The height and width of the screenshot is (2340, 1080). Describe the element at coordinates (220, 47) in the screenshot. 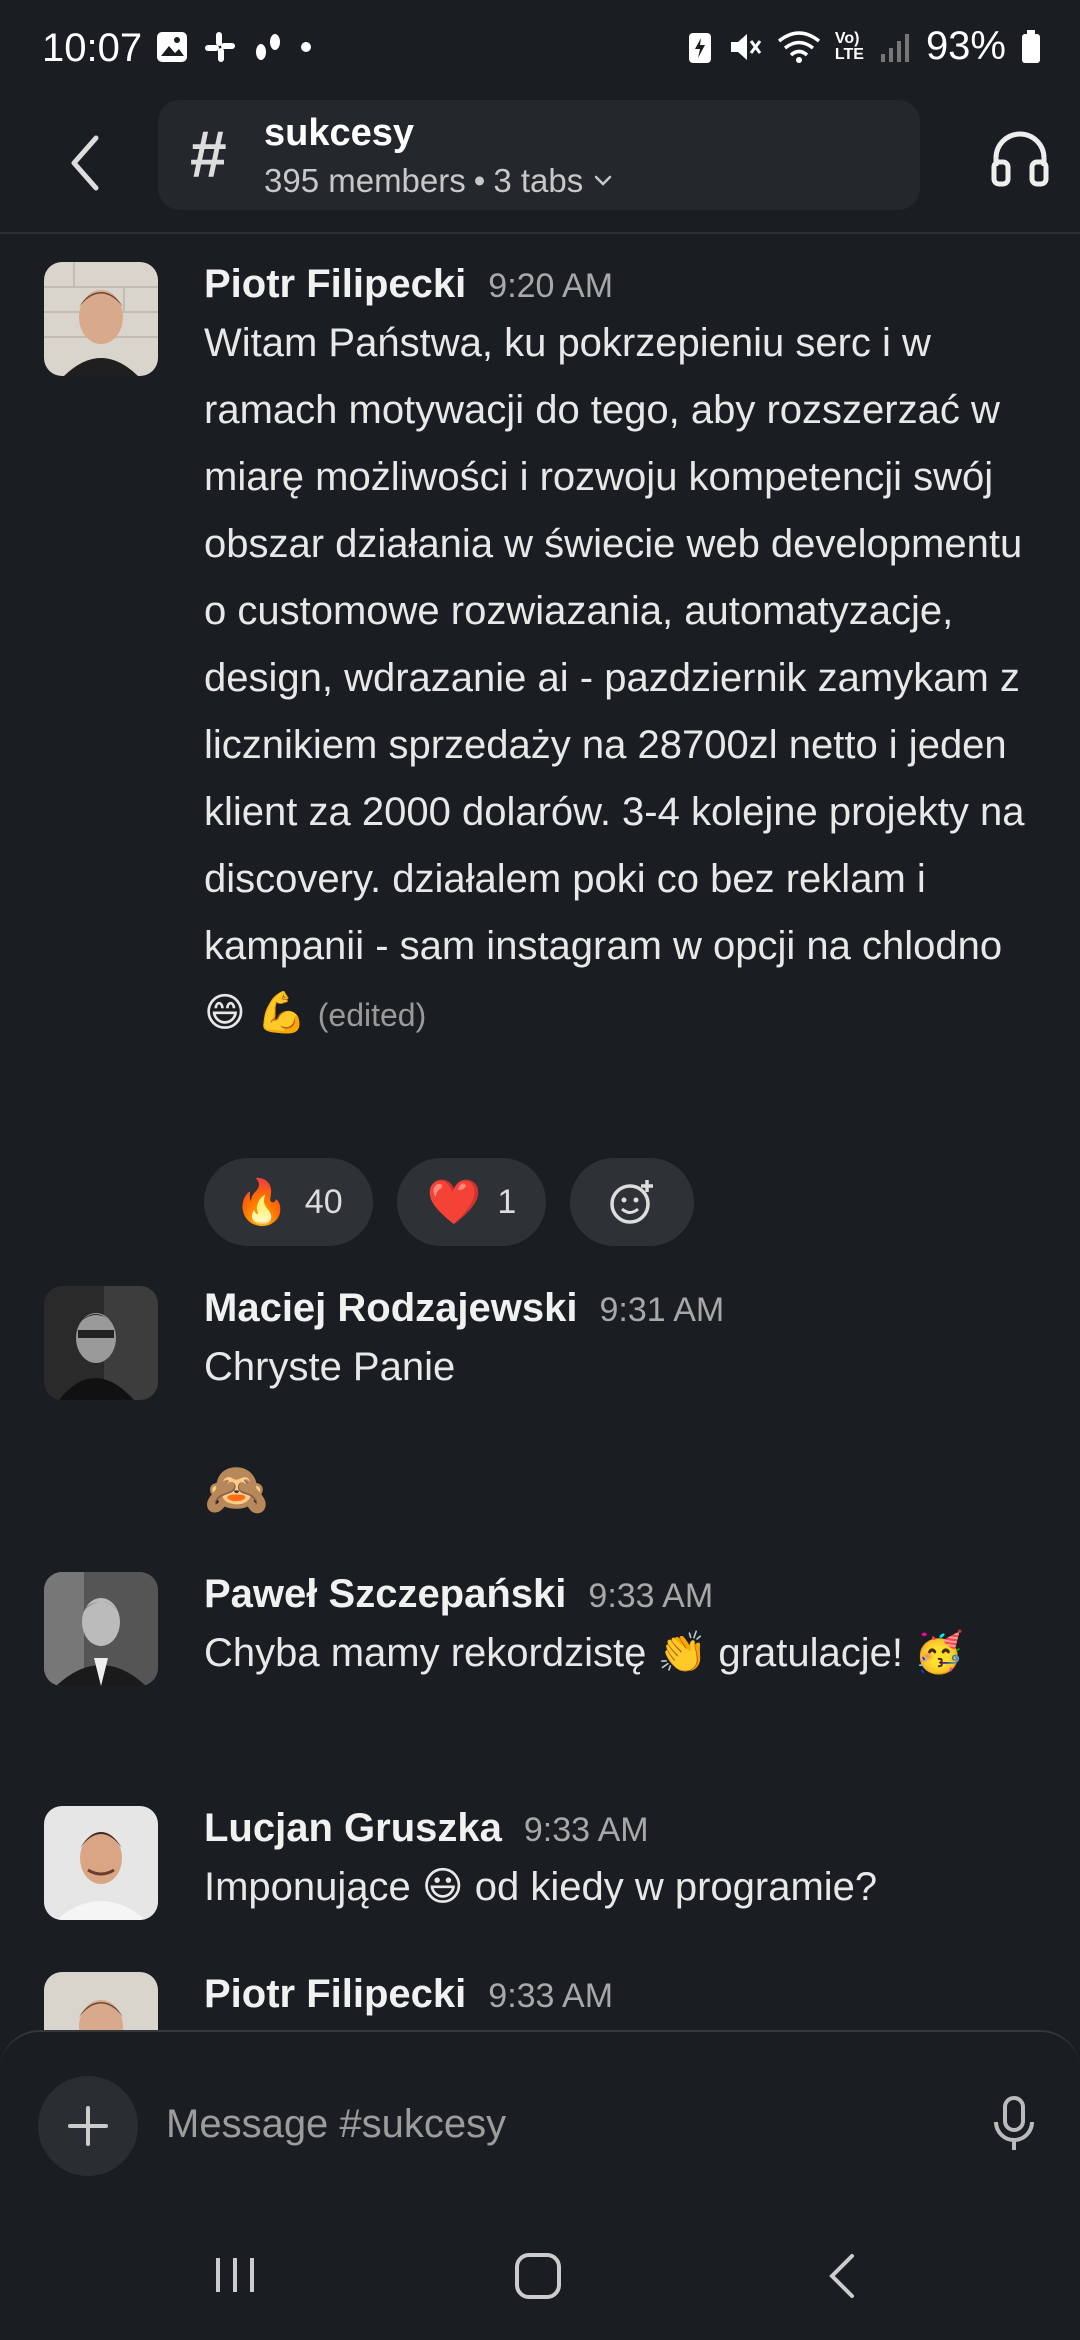

I see `slack-icon` at that location.